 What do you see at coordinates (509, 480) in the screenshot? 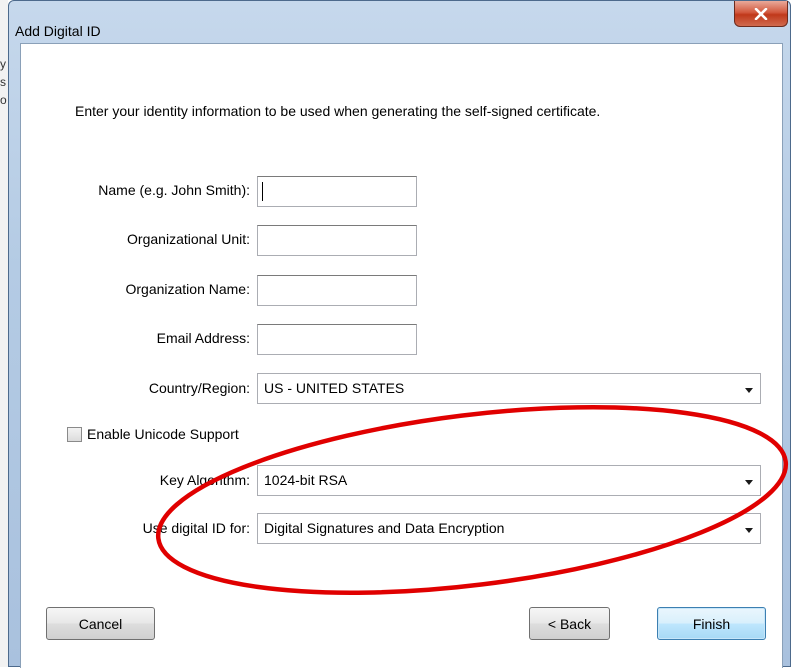
I see `key-algorithm-select: 1024-bit RSA` at bounding box center [509, 480].